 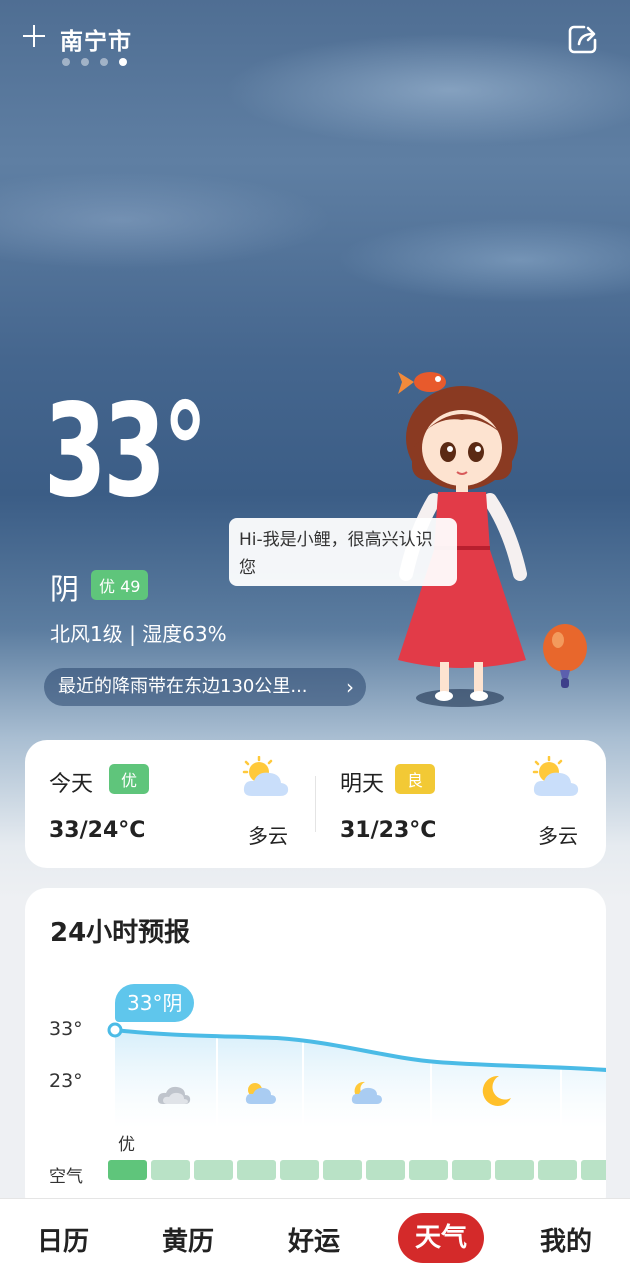 I want to click on rain-notice-button: 最近的降雨带在东边130公里... ›, so click(x=205, y=687).